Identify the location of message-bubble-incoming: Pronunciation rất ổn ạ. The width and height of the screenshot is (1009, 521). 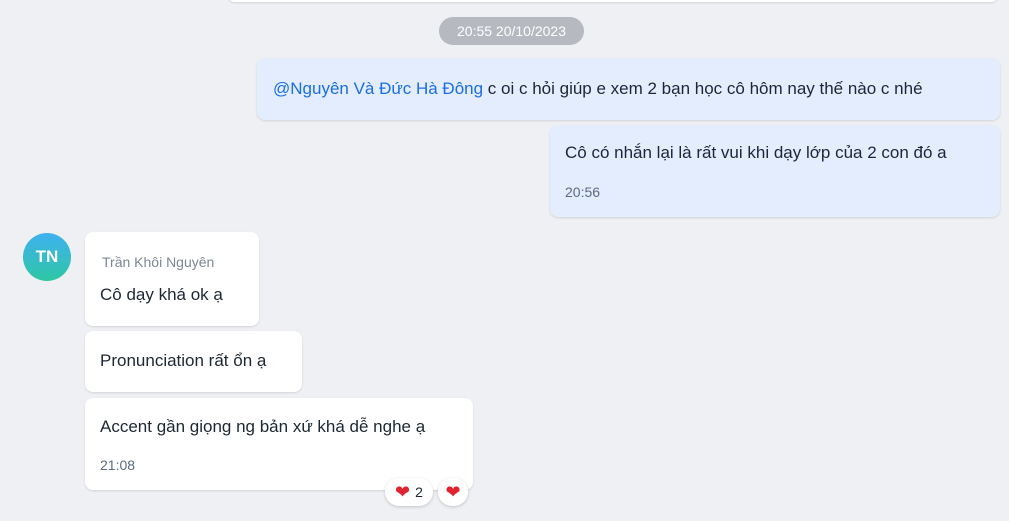
(193, 361).